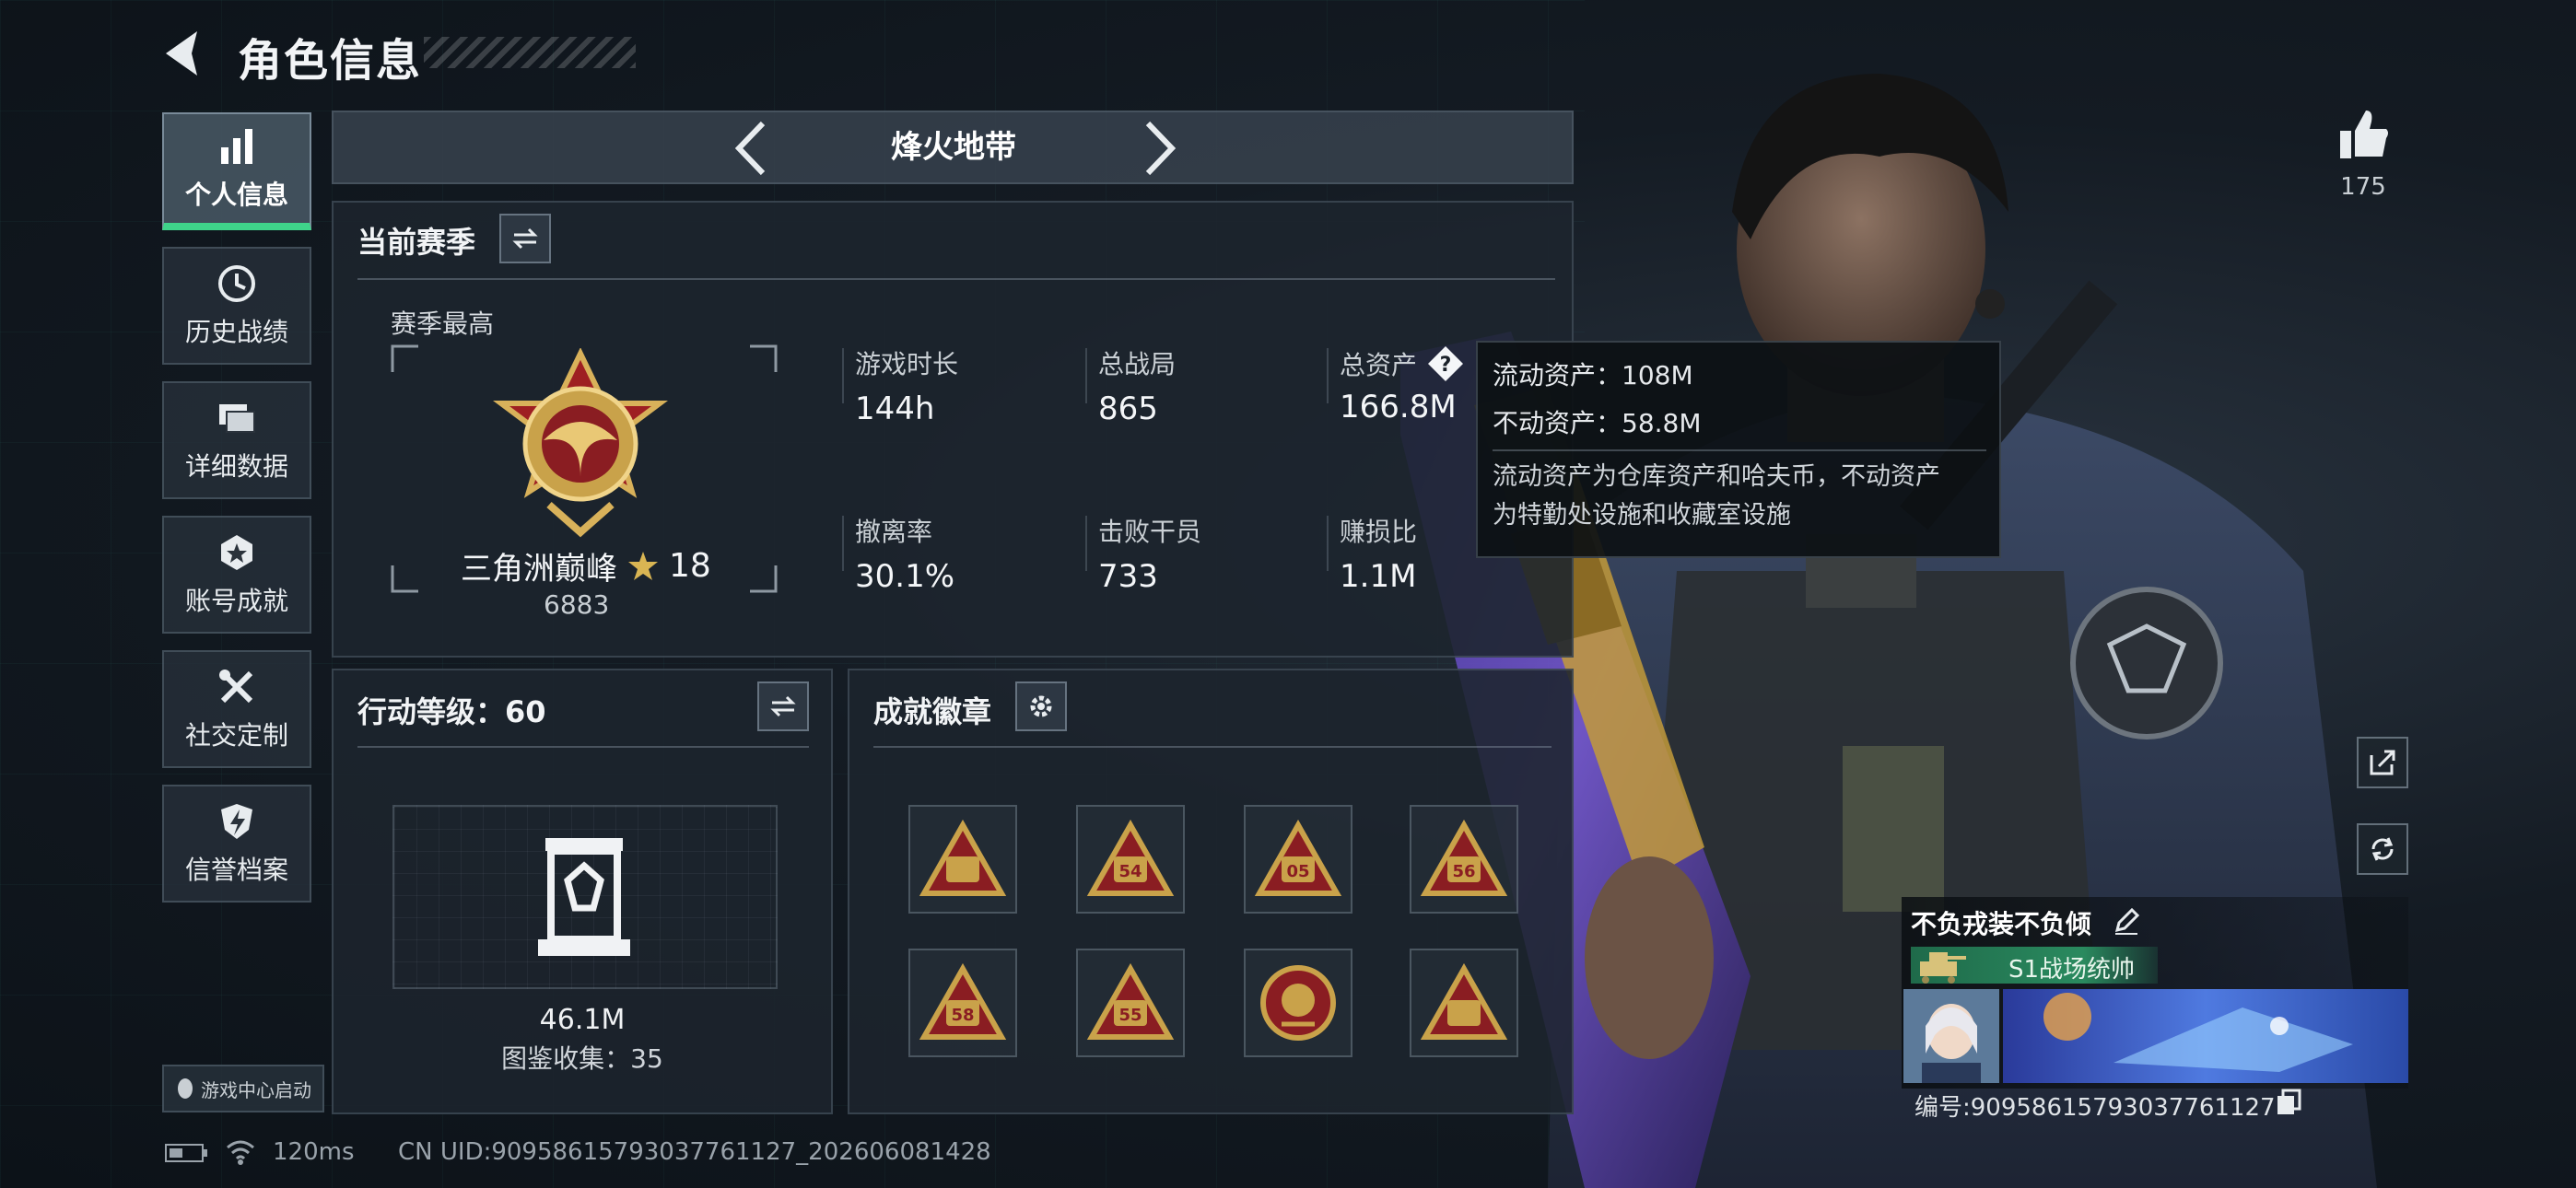 This screenshot has width=2576, height=1188. Describe the element at coordinates (240, 1152) in the screenshot. I see `wifi-icon` at that location.